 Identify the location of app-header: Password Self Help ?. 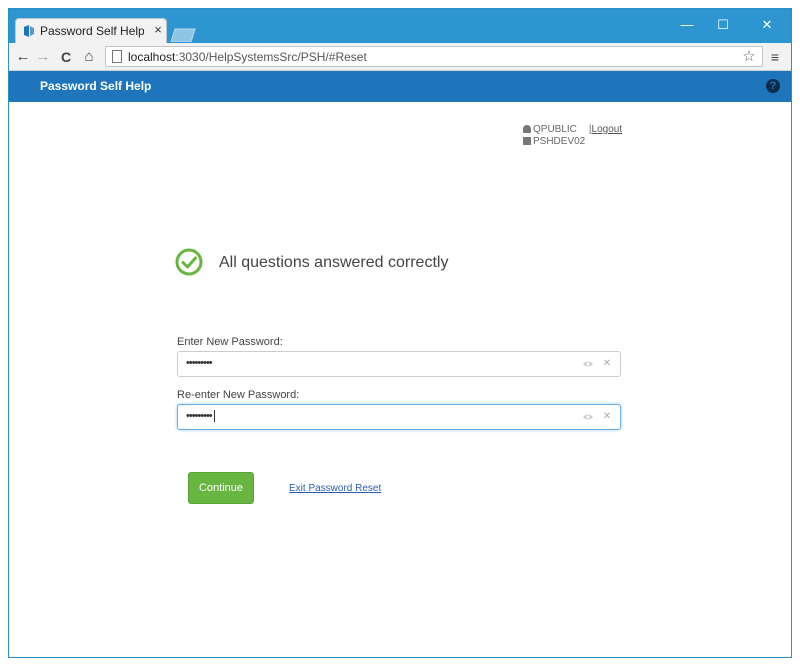
(400, 86).